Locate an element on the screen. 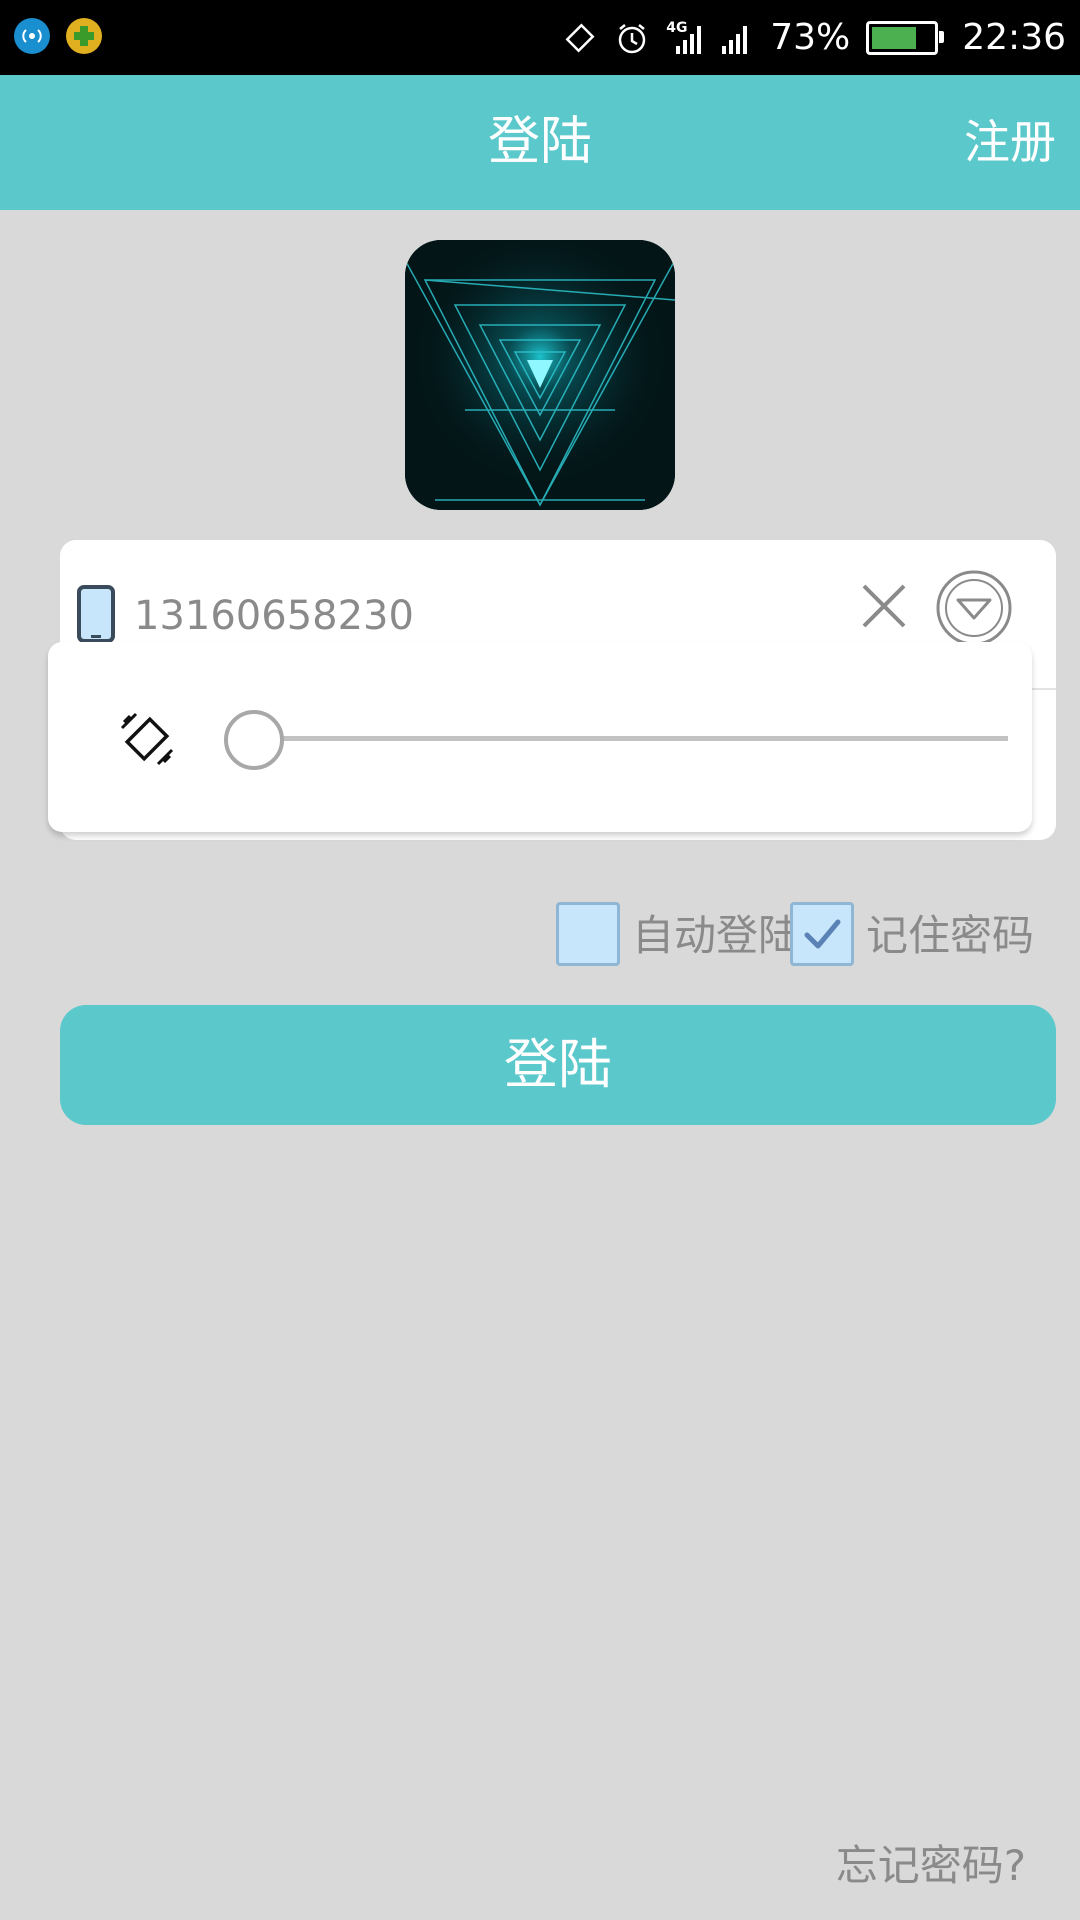 This screenshot has width=1080, height=1920. login-options: 自动登陆 记住密码 is located at coordinates (540, 937).